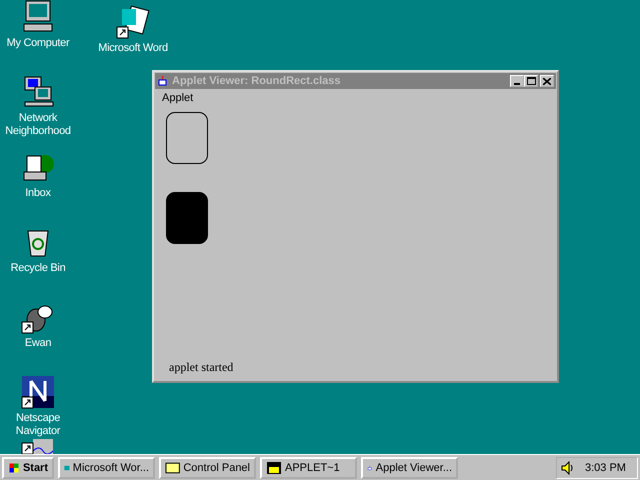 The height and width of the screenshot is (480, 640). What do you see at coordinates (38, 193) in the screenshot?
I see `icon-label: Inbox` at bounding box center [38, 193].